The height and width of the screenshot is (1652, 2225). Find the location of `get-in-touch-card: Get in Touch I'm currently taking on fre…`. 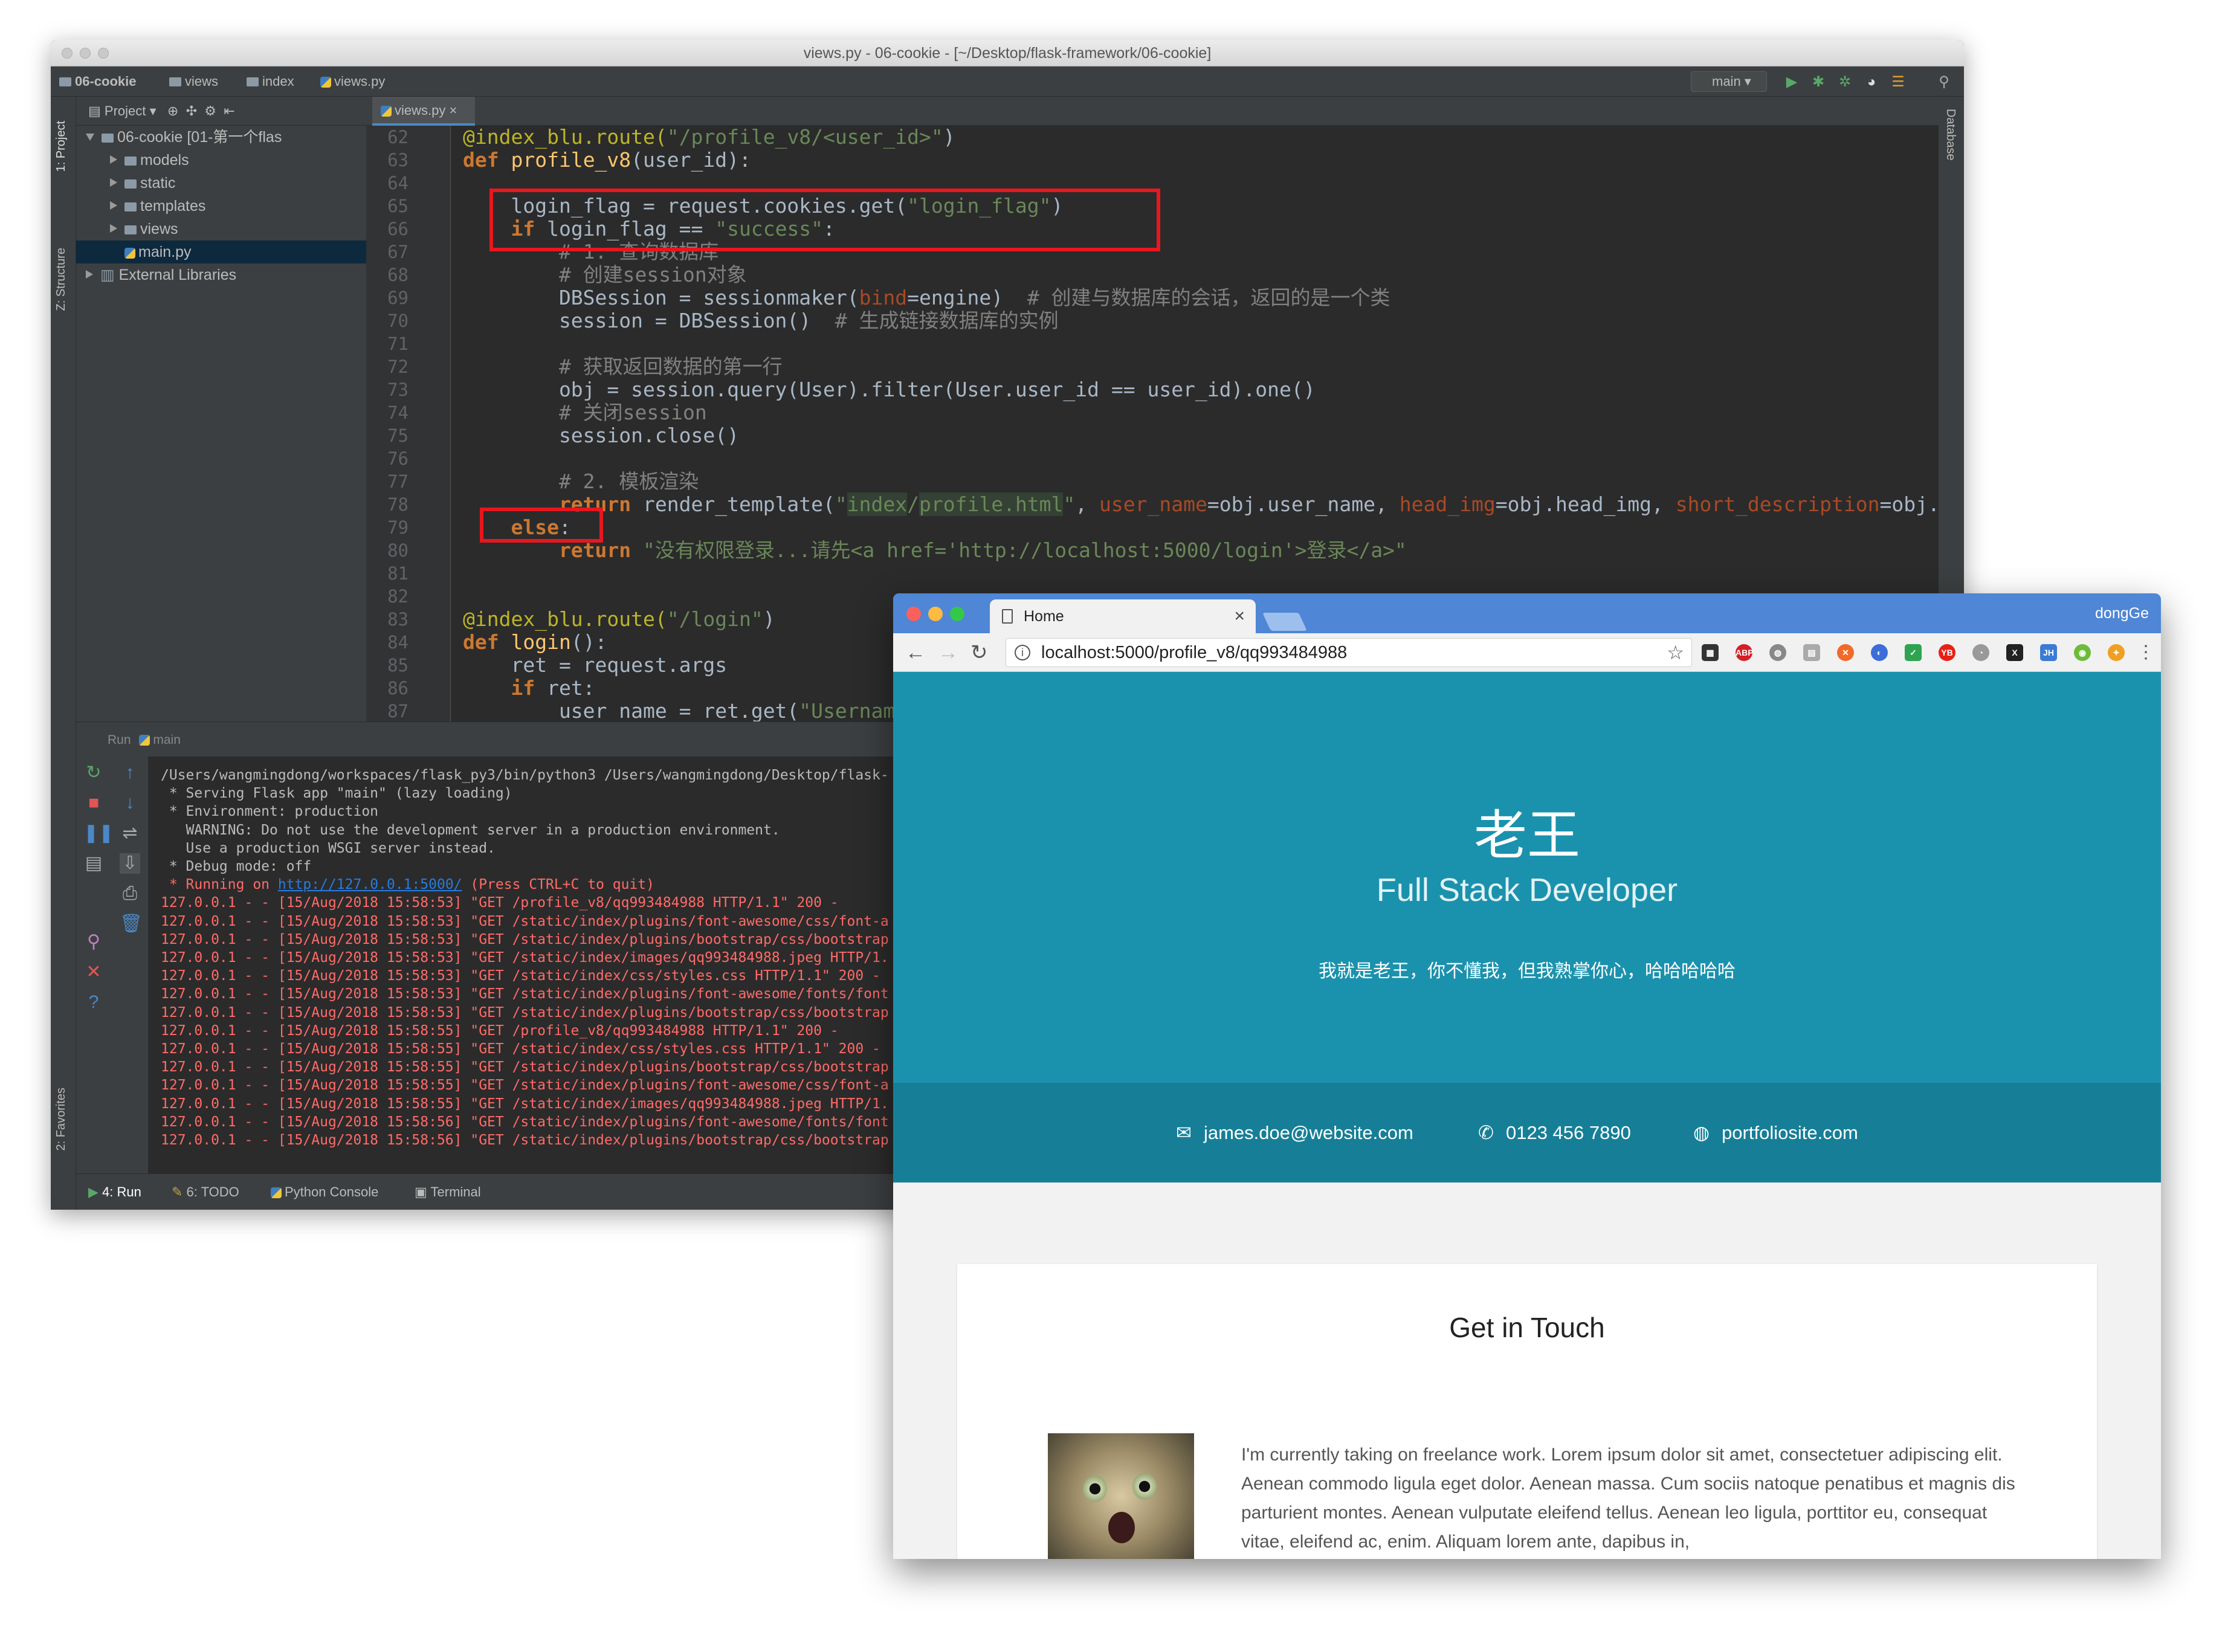

get-in-touch-card: Get in Touch I'm currently taking on fre… is located at coordinates (1527, 1412).